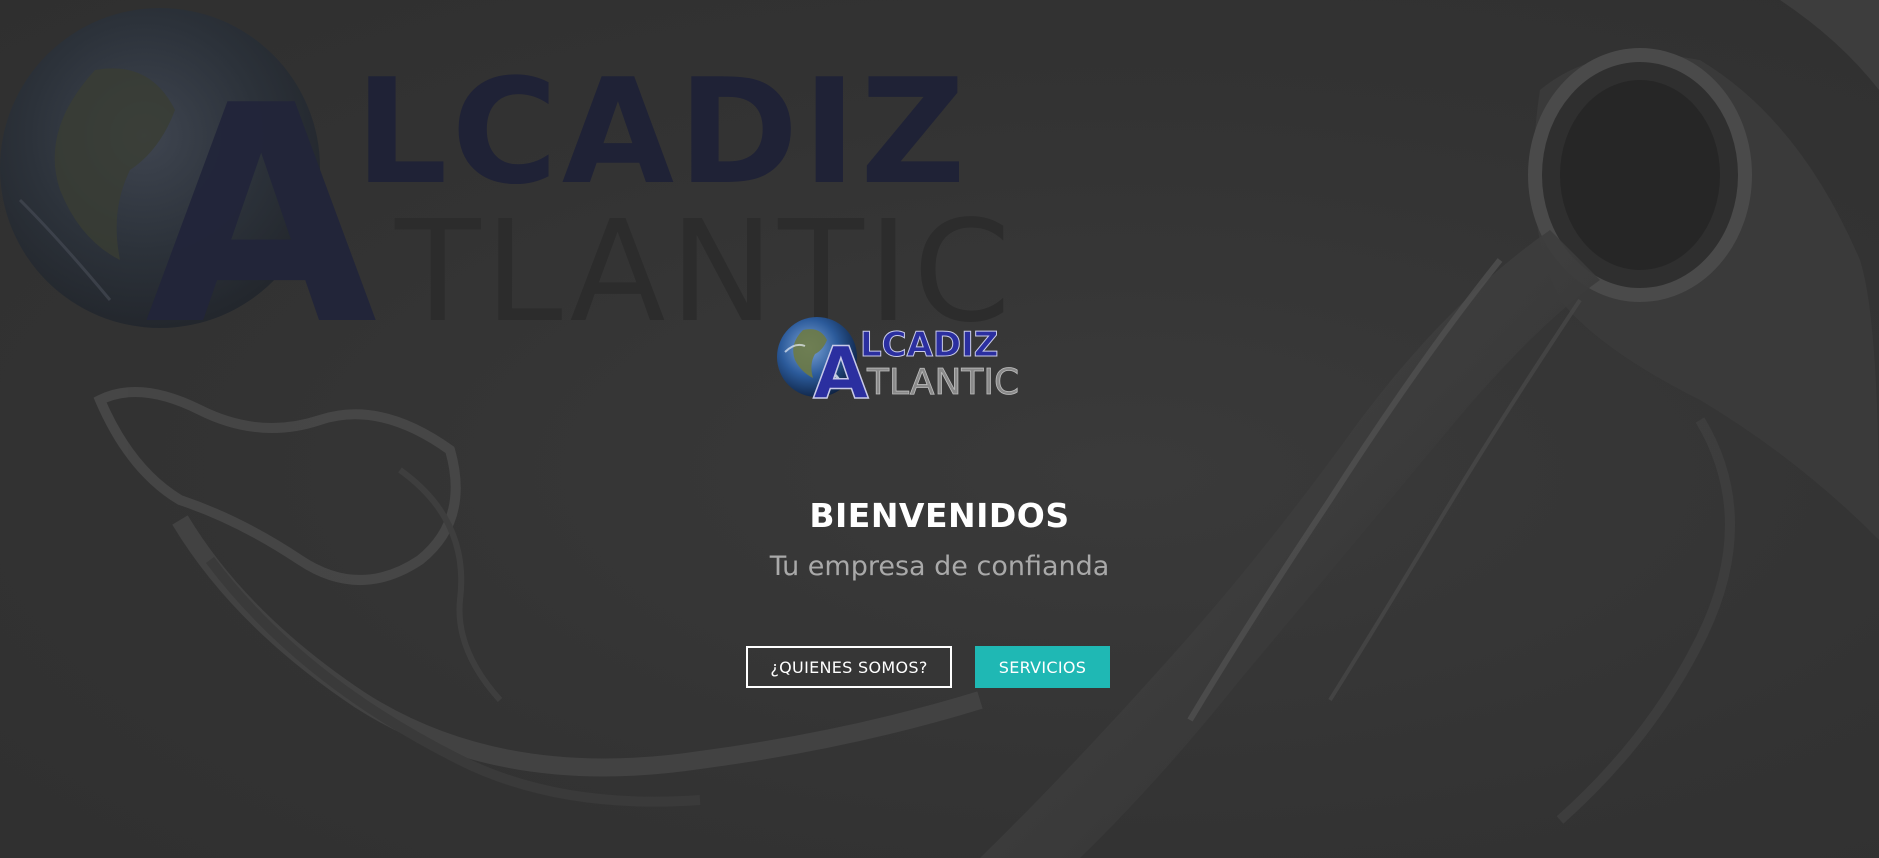  I want to click on services-button: SERVICIOS, so click(1042, 667).